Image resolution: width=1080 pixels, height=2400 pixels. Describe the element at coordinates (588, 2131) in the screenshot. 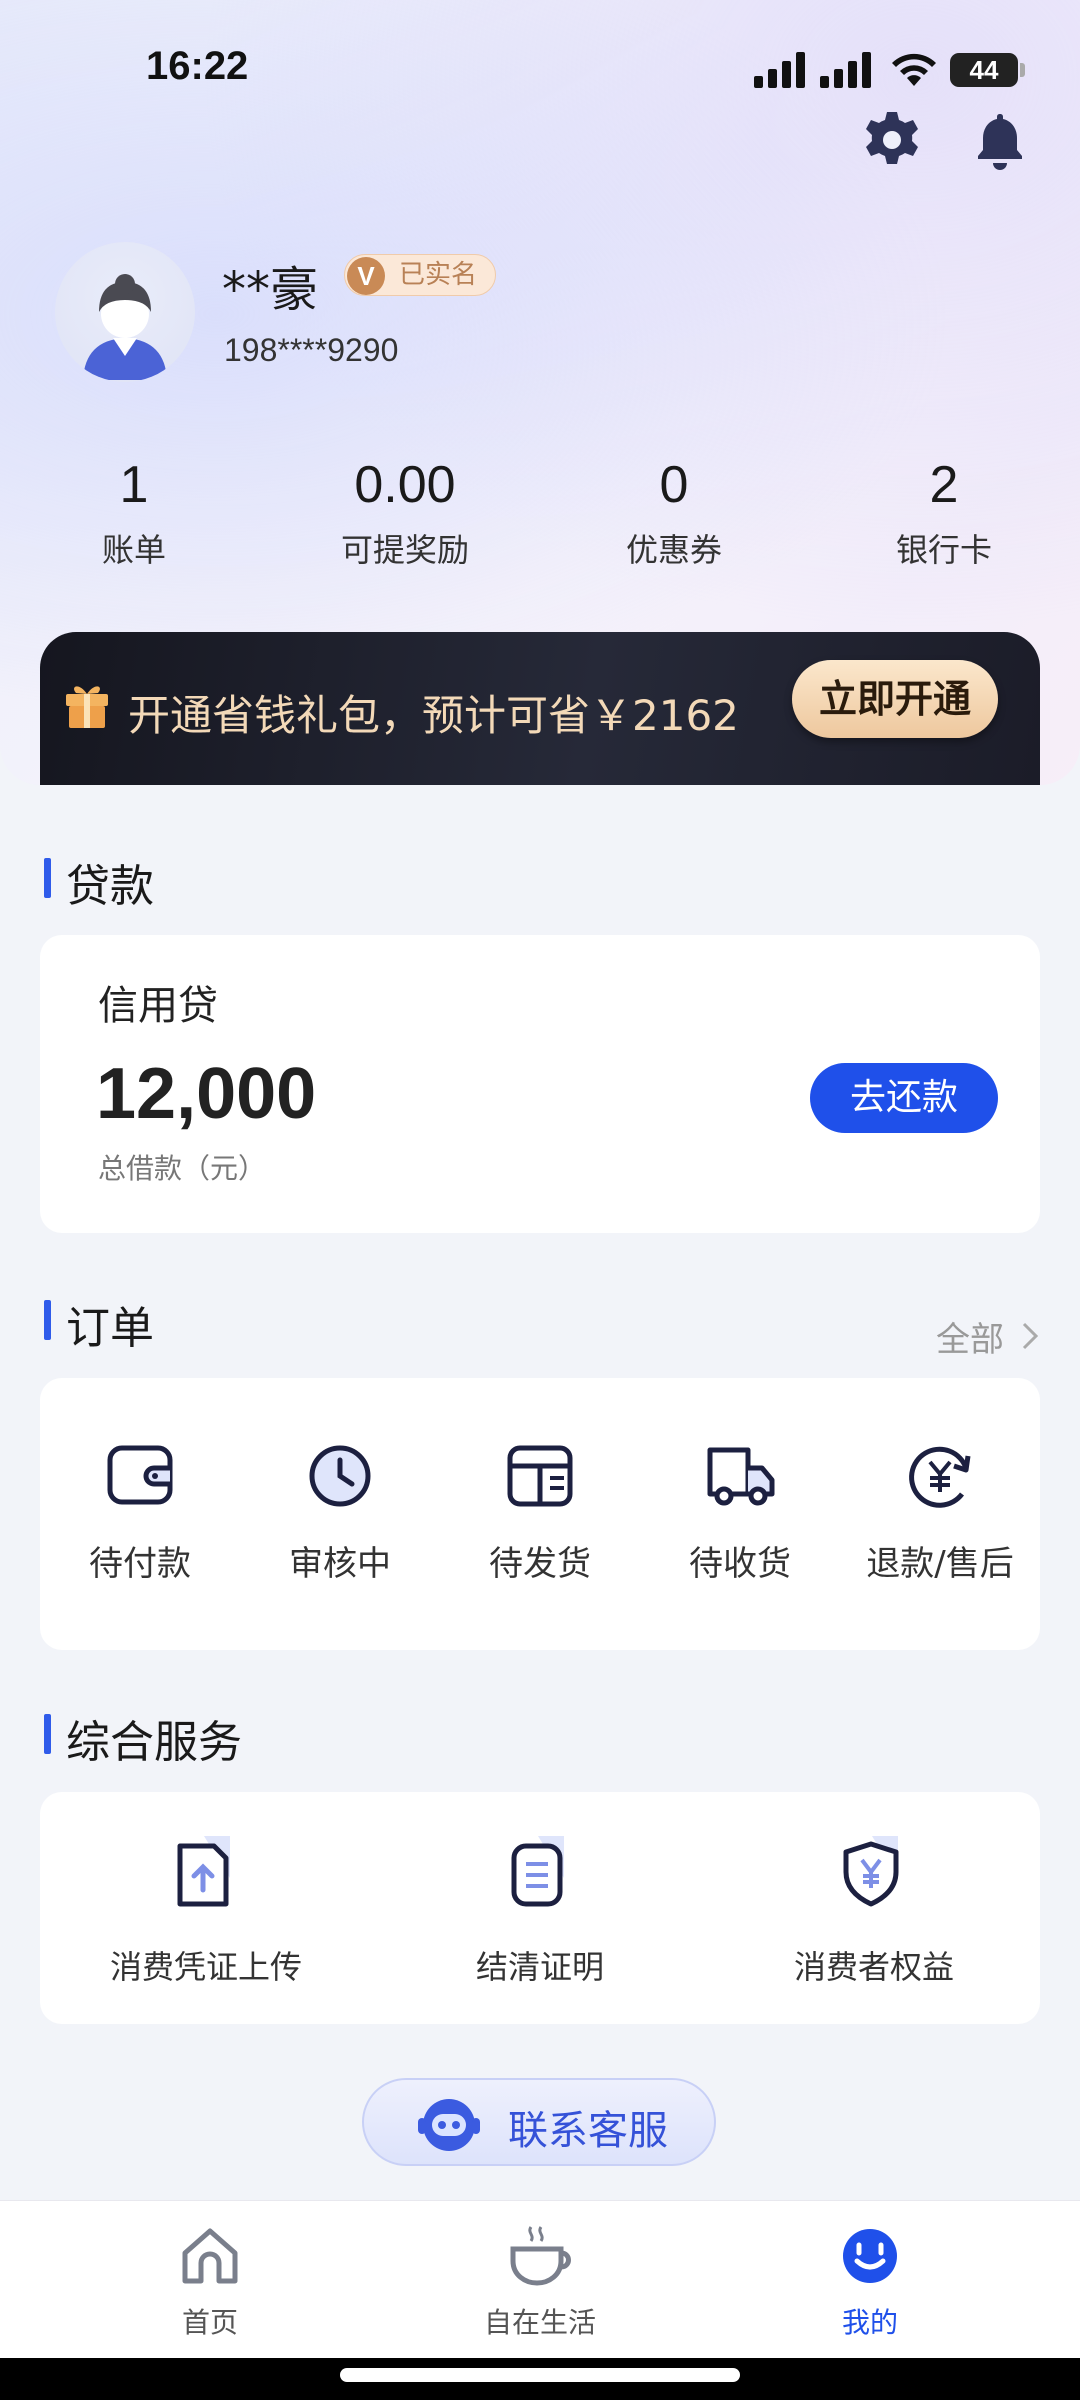

I see `contact-customer-service-label: 联系客服` at that location.